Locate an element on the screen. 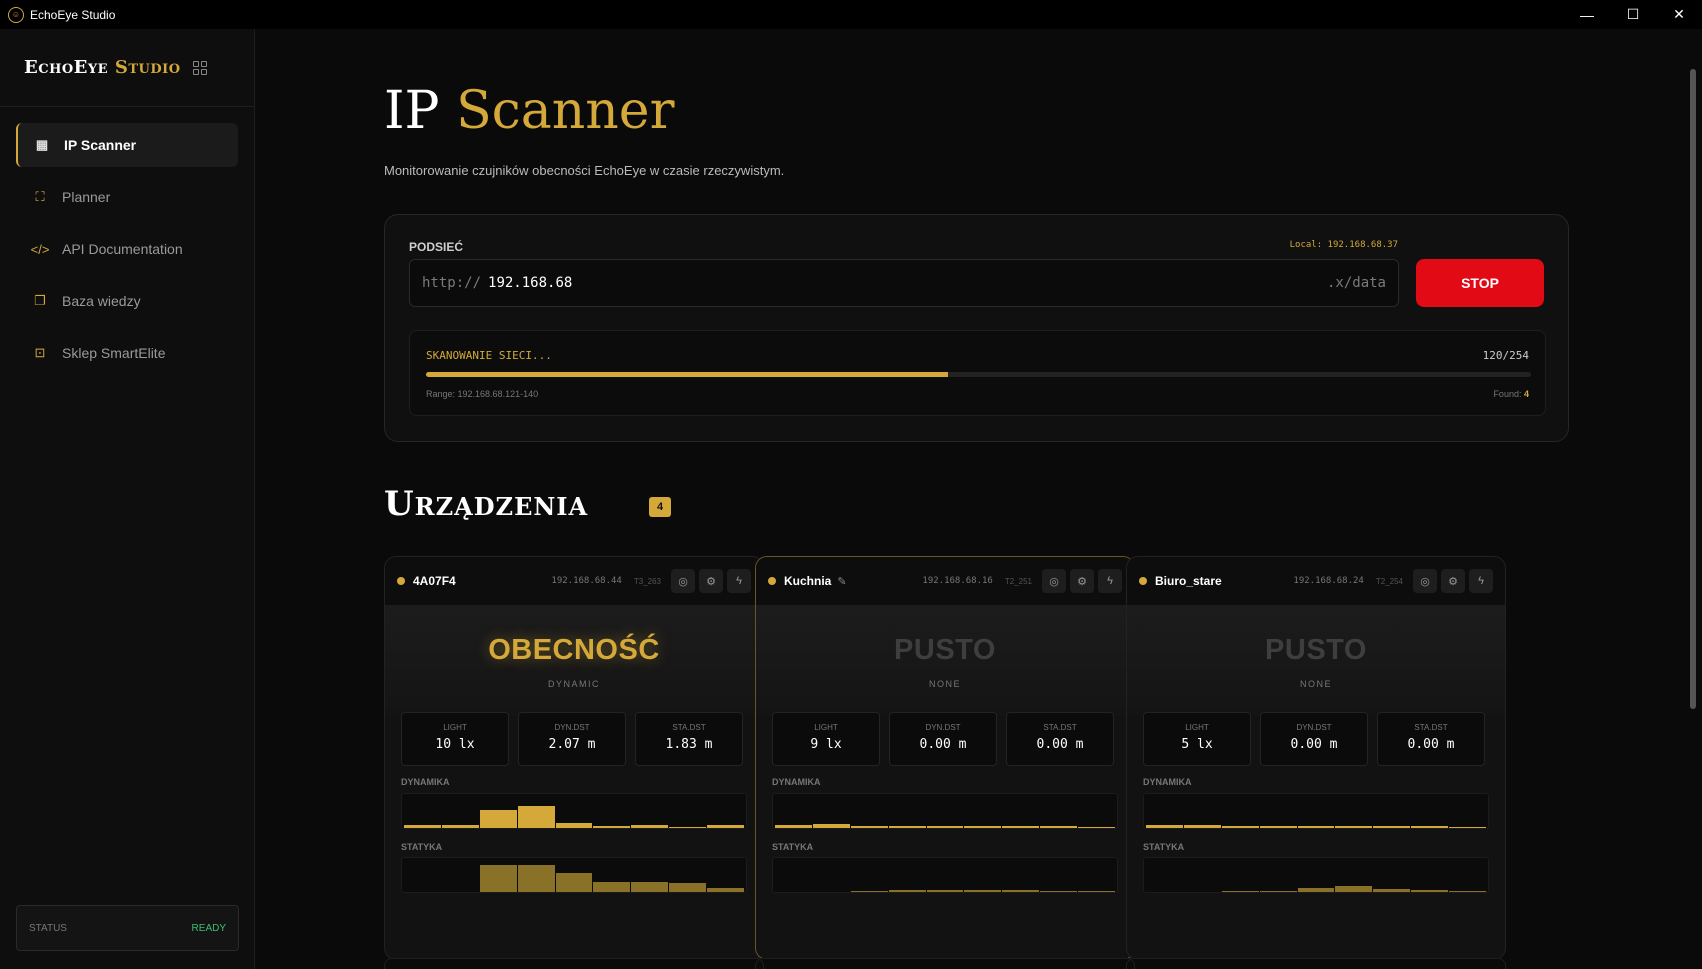  statics-label: STATYKA is located at coordinates (793, 847).